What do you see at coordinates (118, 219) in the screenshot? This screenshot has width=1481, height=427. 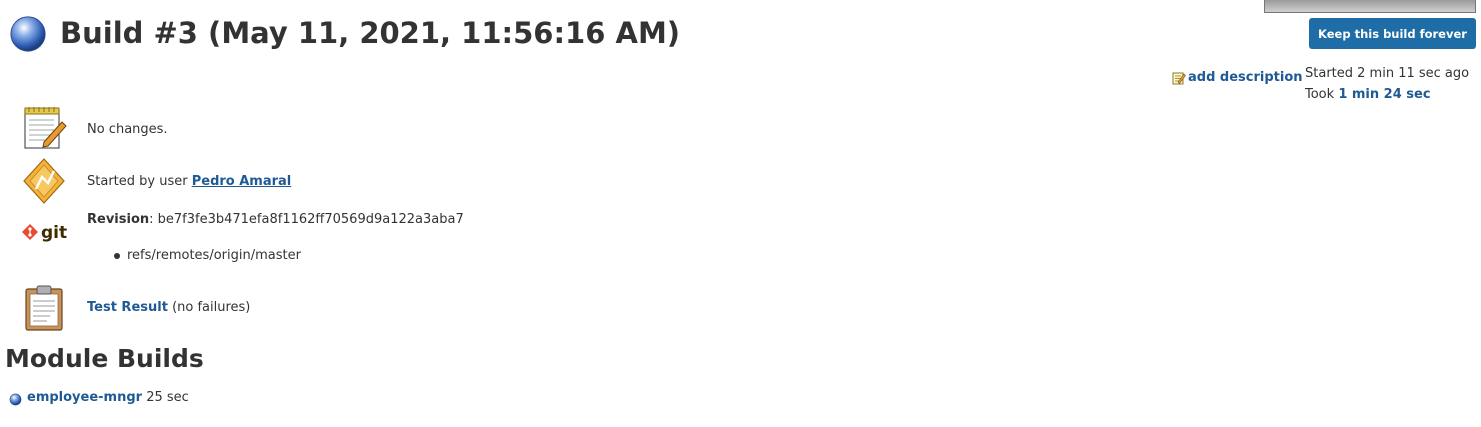 I see `revision-label: Revision` at bounding box center [118, 219].